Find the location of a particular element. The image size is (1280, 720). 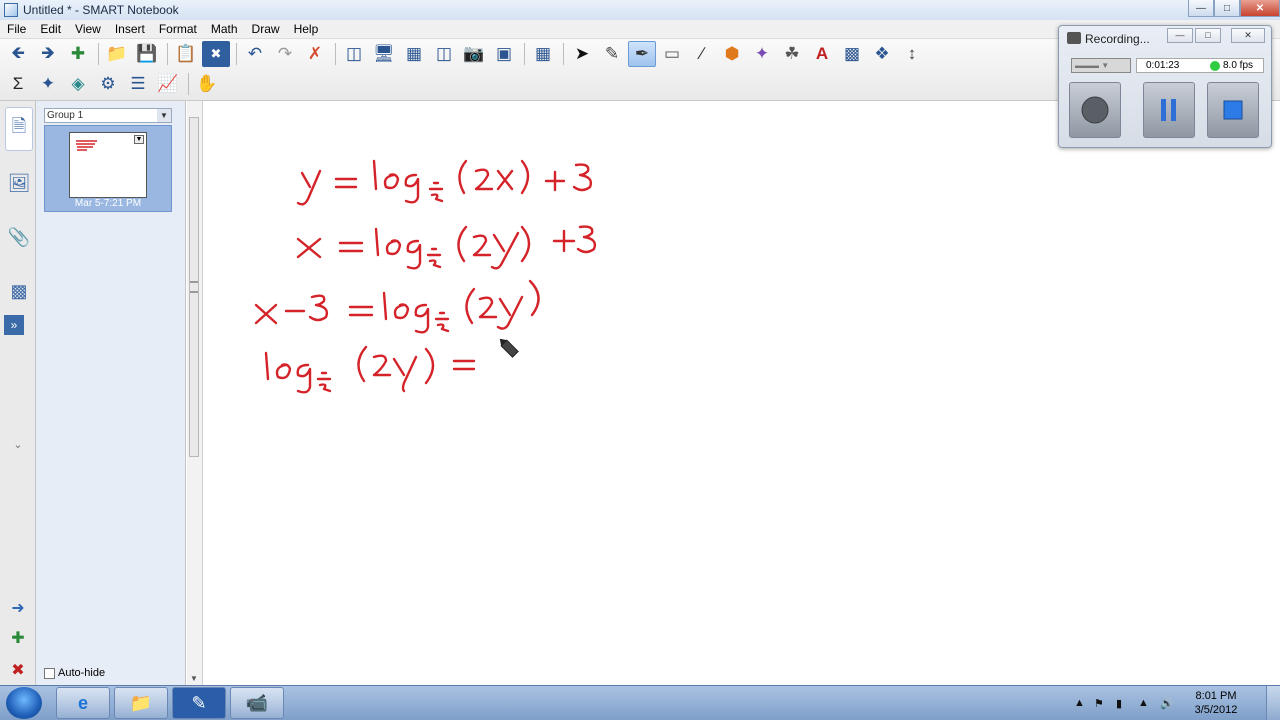

maximize-icon: □ is located at coordinates (1227, 8).